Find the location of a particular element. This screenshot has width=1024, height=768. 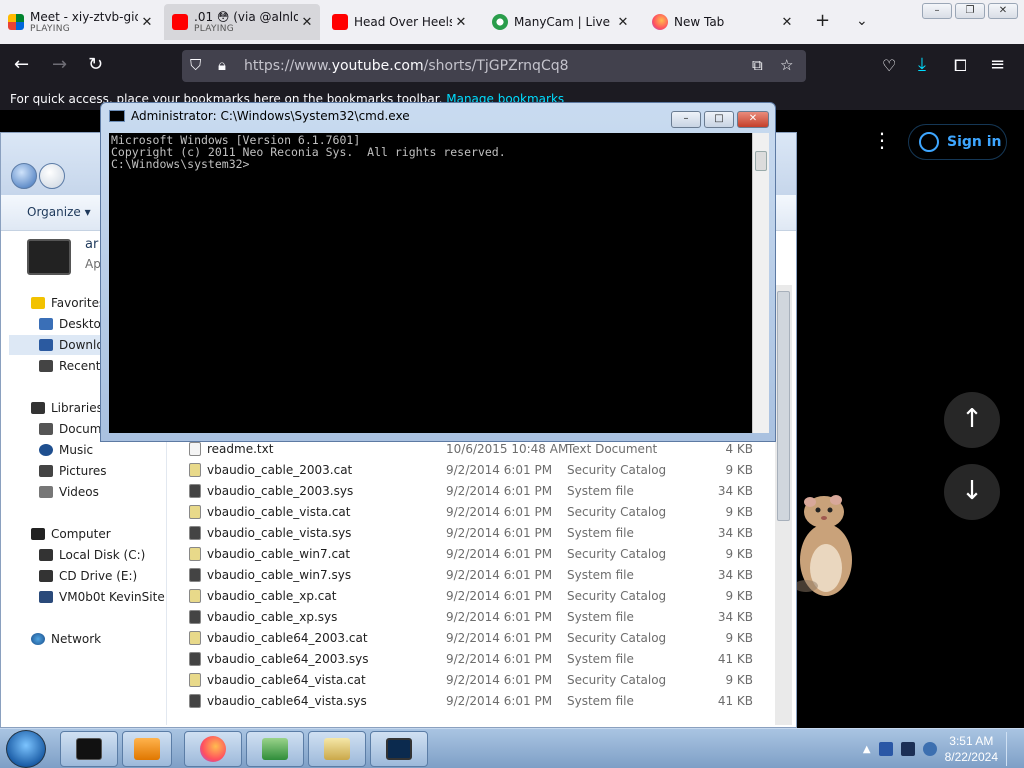

taskbar-cmd is located at coordinates (89, 749).